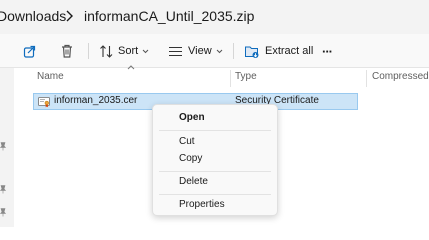 The width and height of the screenshot is (429, 240). I want to click on breadcrumb-downloads: Downloads, so click(33, 16).